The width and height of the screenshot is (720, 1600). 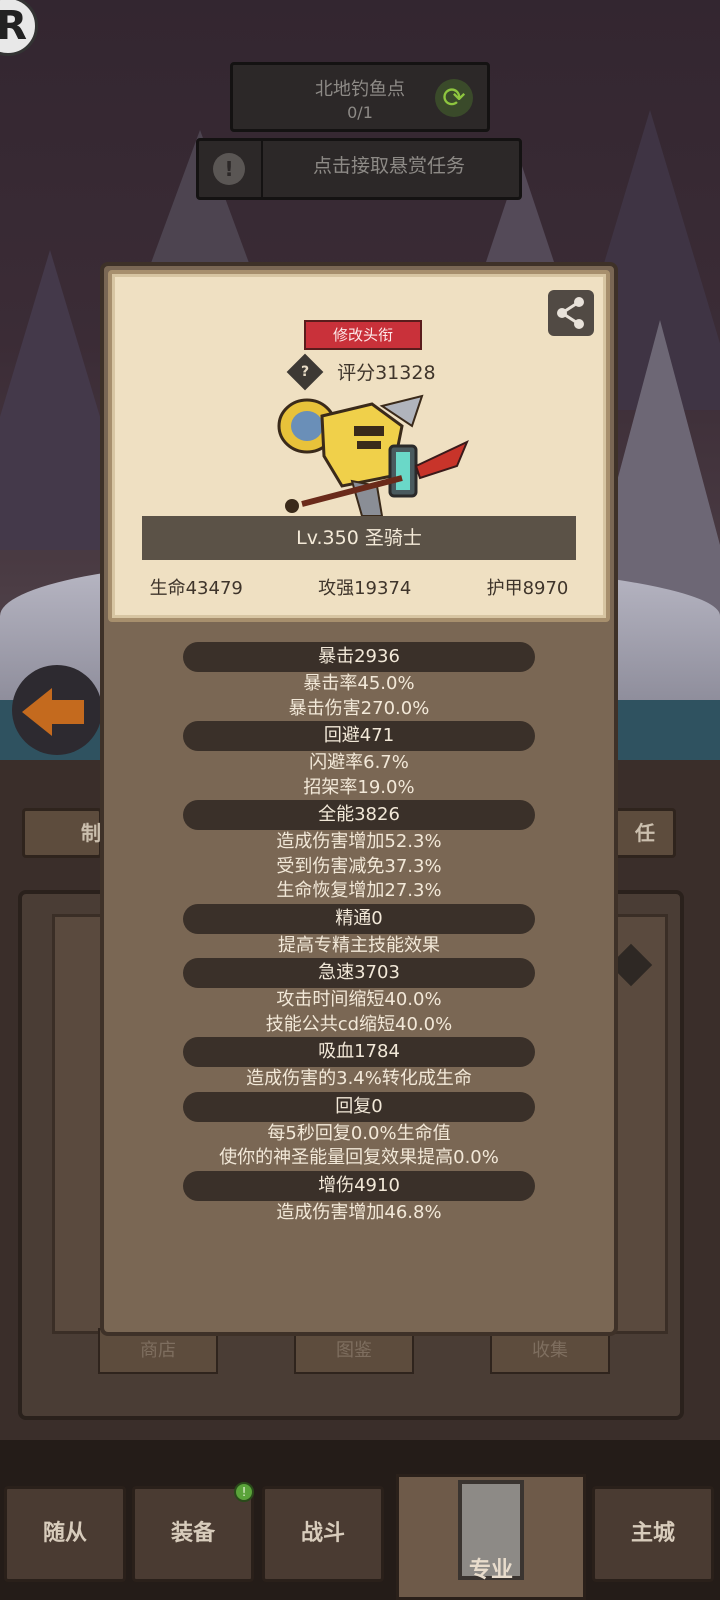 What do you see at coordinates (323, 1534) in the screenshot?
I see `nav-battle: 战斗` at bounding box center [323, 1534].